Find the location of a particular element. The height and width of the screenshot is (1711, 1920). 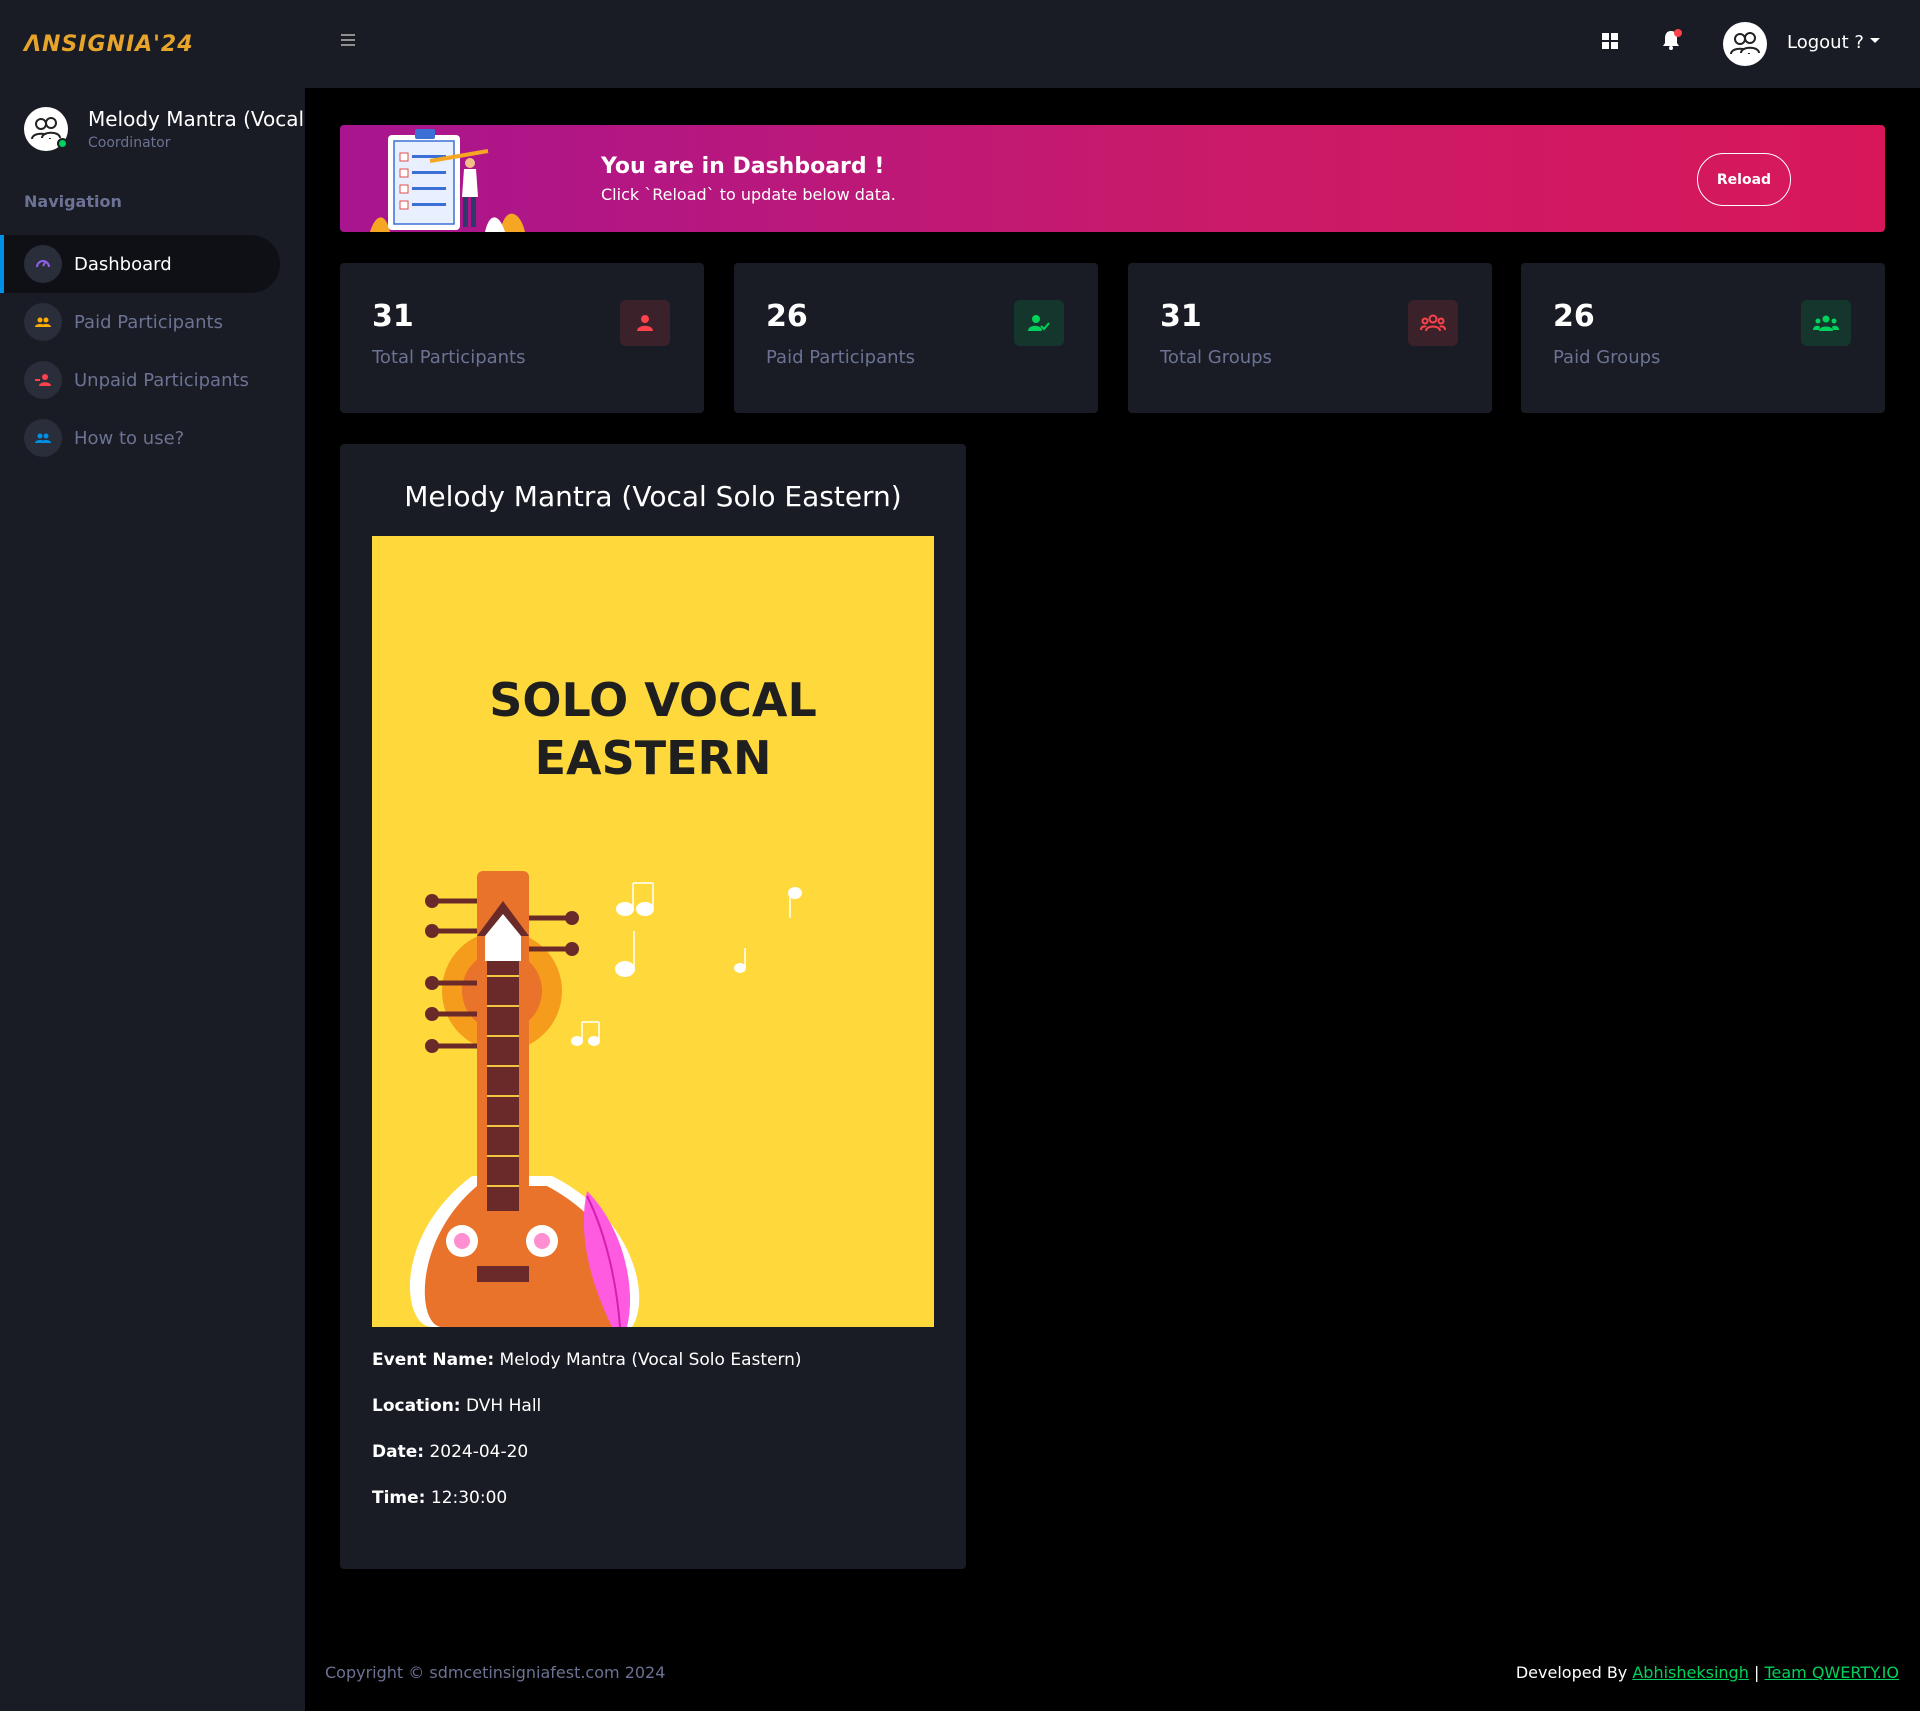

users-icon is located at coordinates (1745, 43).